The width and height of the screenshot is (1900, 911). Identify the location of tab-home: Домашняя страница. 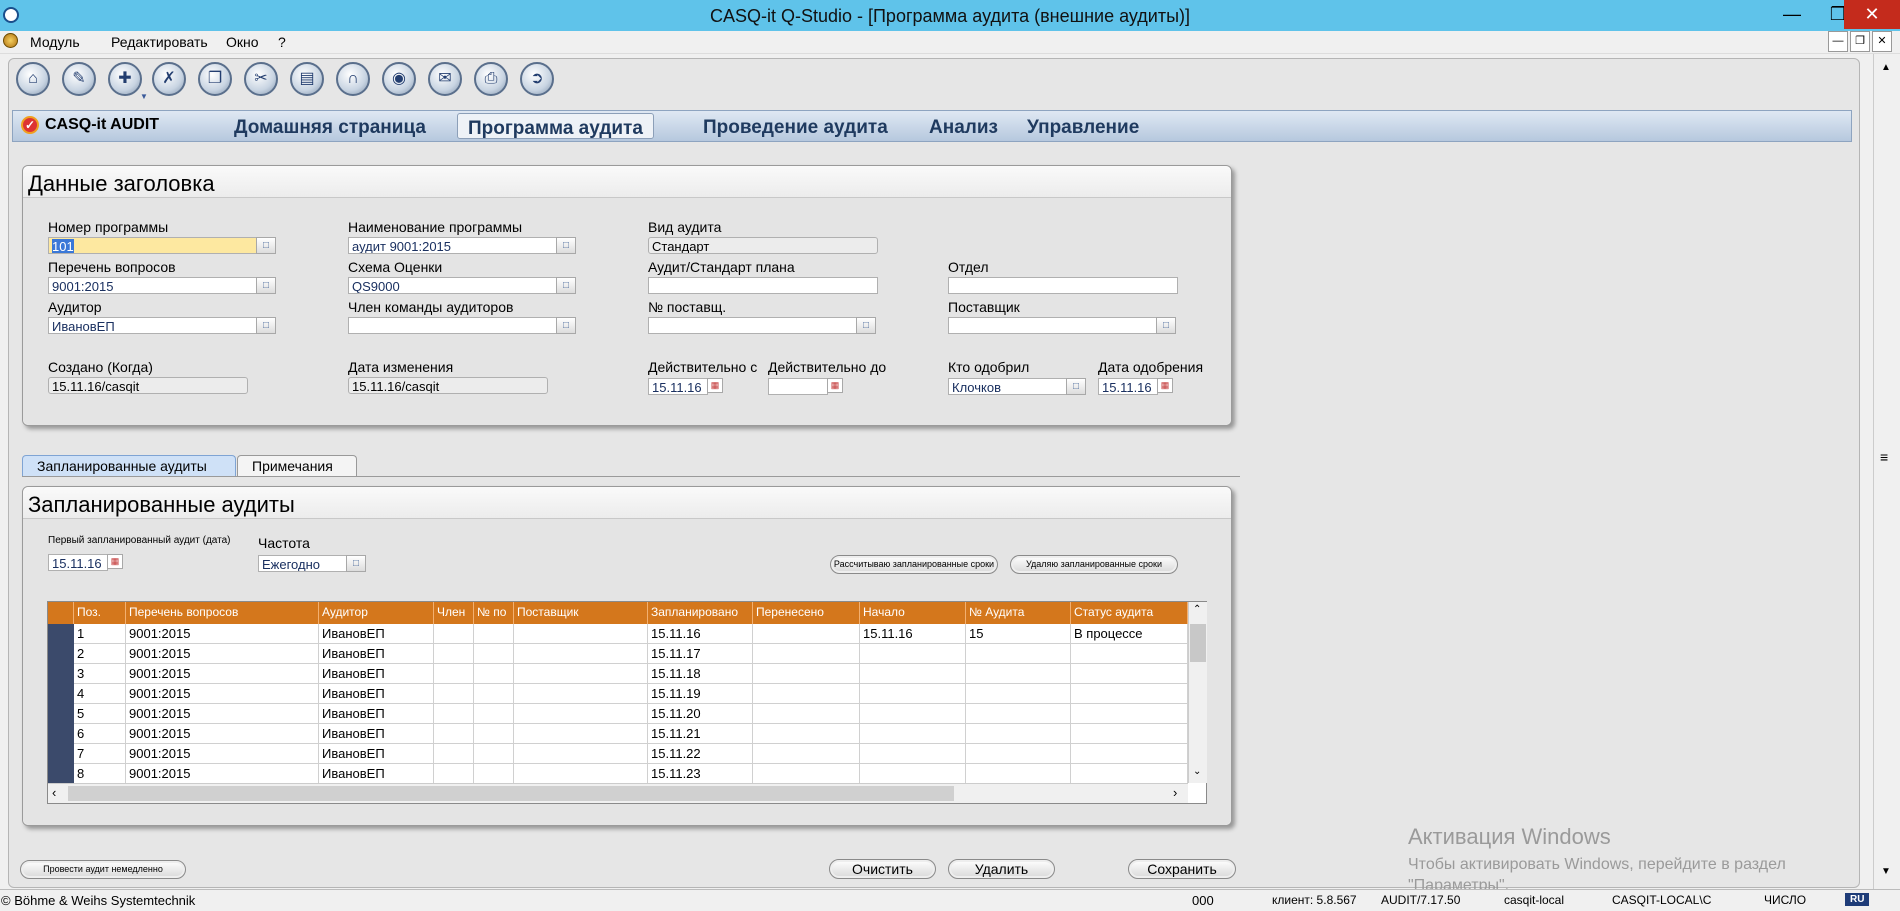
(330, 126).